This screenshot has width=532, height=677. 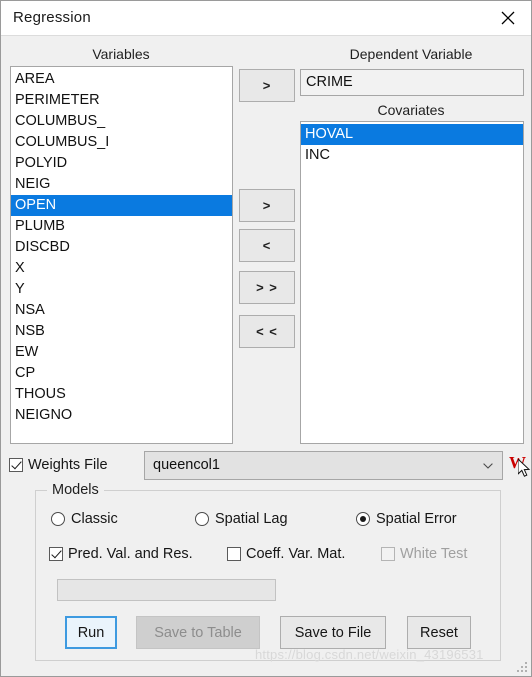 I want to click on checkbox-coeff-var-mat-label: Coeff. Var. Mat., so click(x=296, y=554).